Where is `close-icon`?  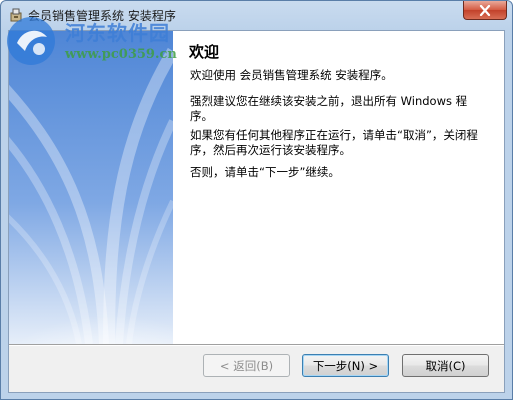
close-icon is located at coordinates (485, 10).